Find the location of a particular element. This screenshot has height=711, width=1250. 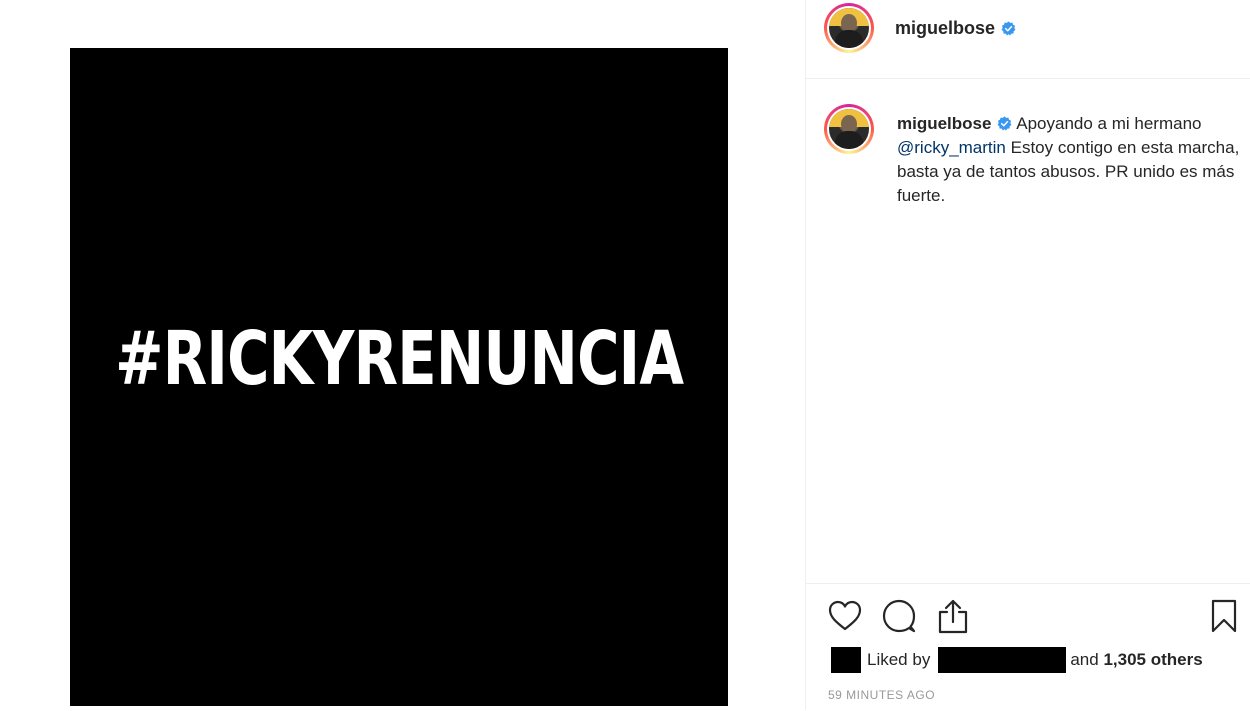

comment-icon is located at coordinates (899, 616).